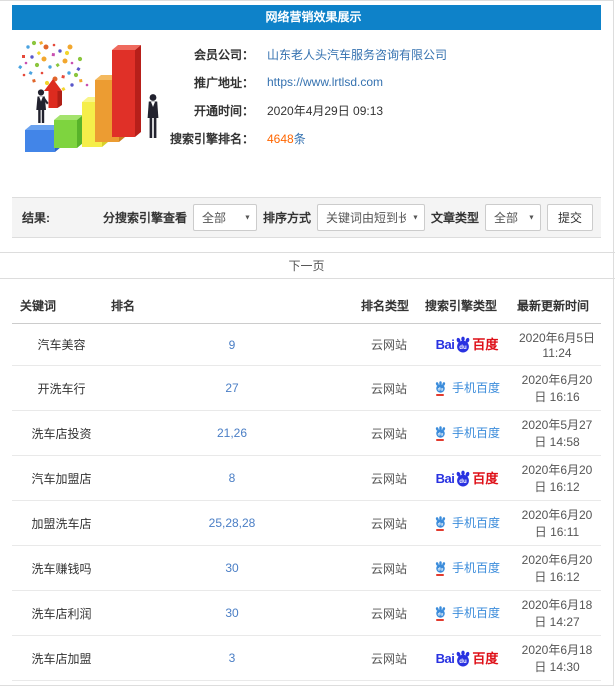 The width and height of the screenshot is (615, 686). What do you see at coordinates (36, 218) in the screenshot?
I see `result-label: 结果:` at bounding box center [36, 218].